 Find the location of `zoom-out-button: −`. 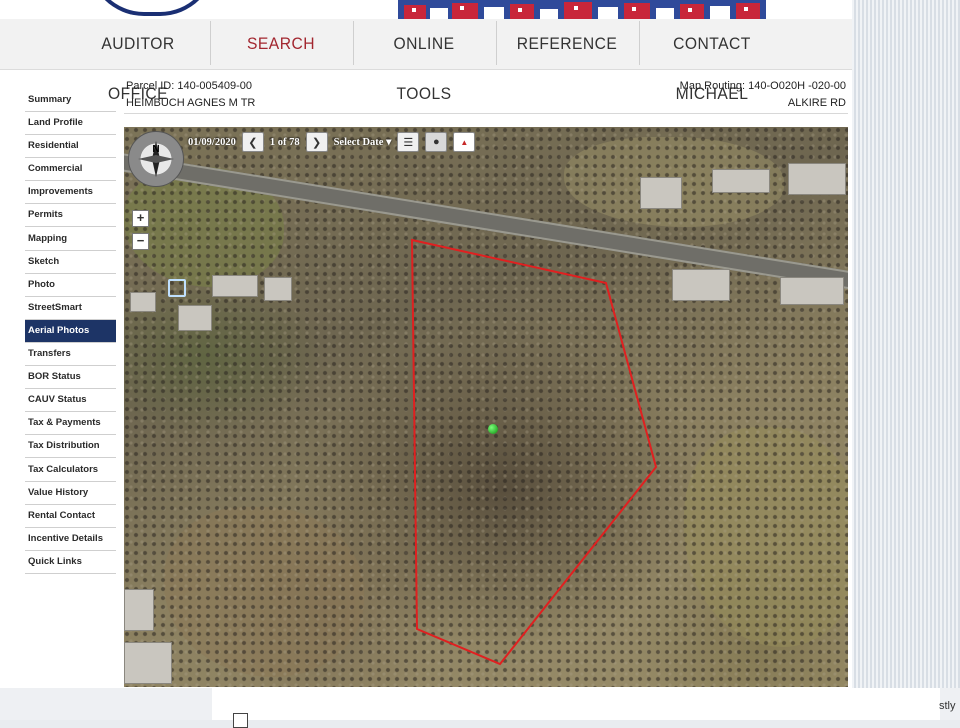

zoom-out-button: − is located at coordinates (140, 241).